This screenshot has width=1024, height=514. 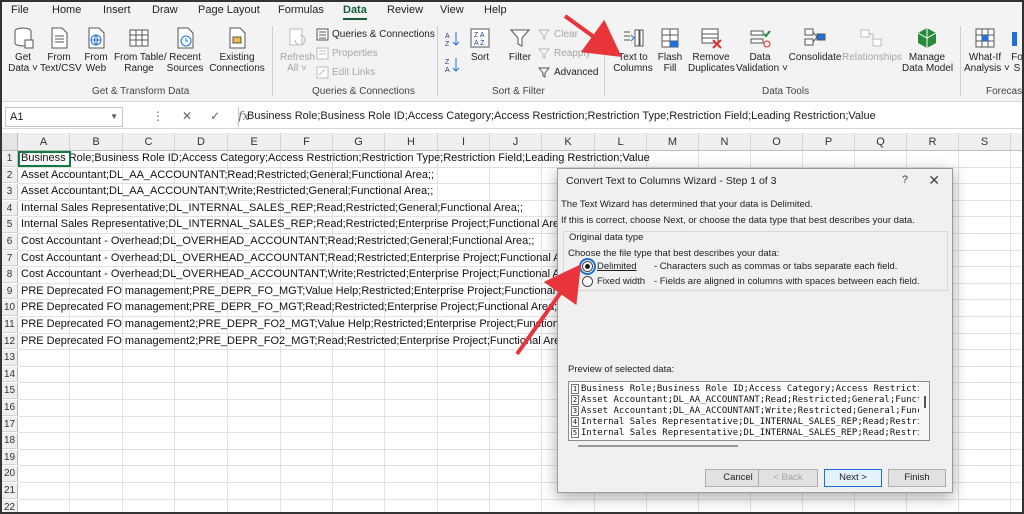 What do you see at coordinates (934, 180) in the screenshot?
I see `close-icon: ✕` at bounding box center [934, 180].